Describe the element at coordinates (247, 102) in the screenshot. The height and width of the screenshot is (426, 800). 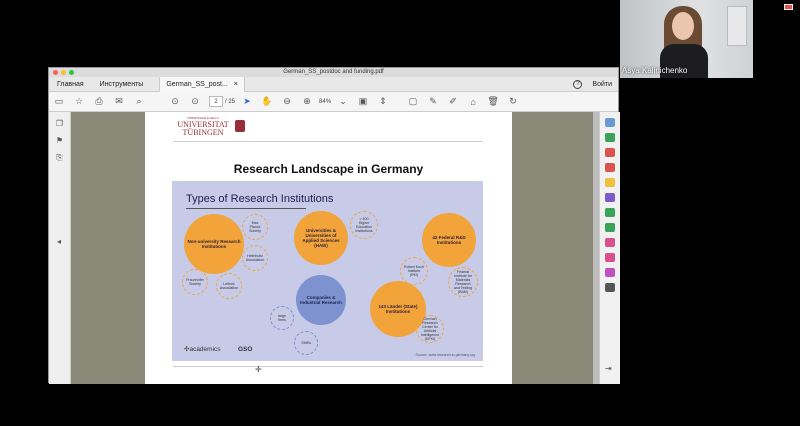
I see `select-cursor-icon: ➤` at that location.